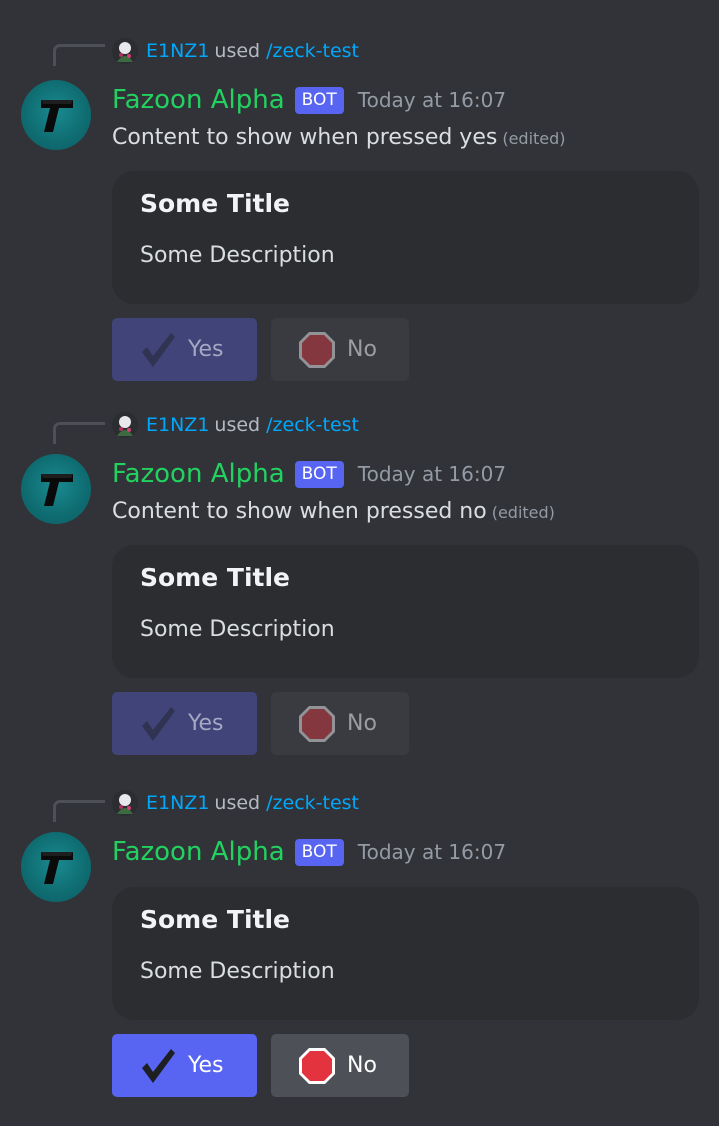 The image size is (719, 1126). Describe the element at coordinates (299, 511) in the screenshot. I see `message-text: Content to show when pressed no` at that location.